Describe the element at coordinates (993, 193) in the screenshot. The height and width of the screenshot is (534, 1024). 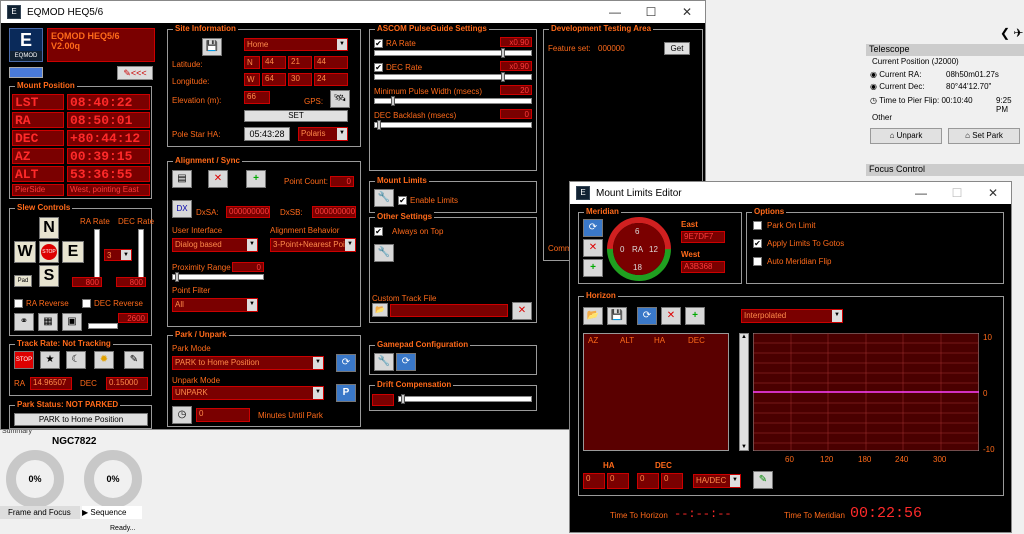
I see `limits-close-button: ✕` at that location.